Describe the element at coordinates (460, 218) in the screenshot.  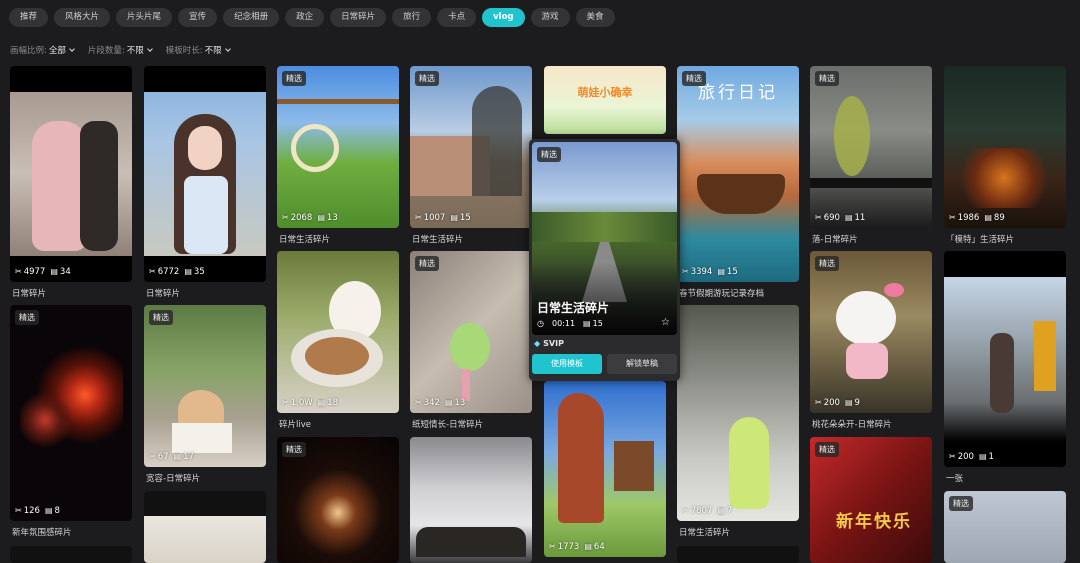
I see `clip-count: 15` at that location.